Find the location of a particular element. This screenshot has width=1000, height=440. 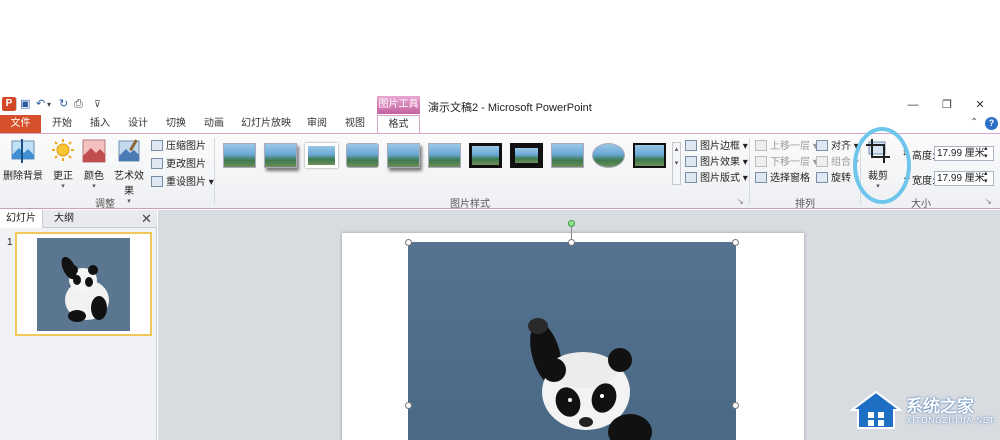

picture-effects-icon is located at coordinates (691, 161).